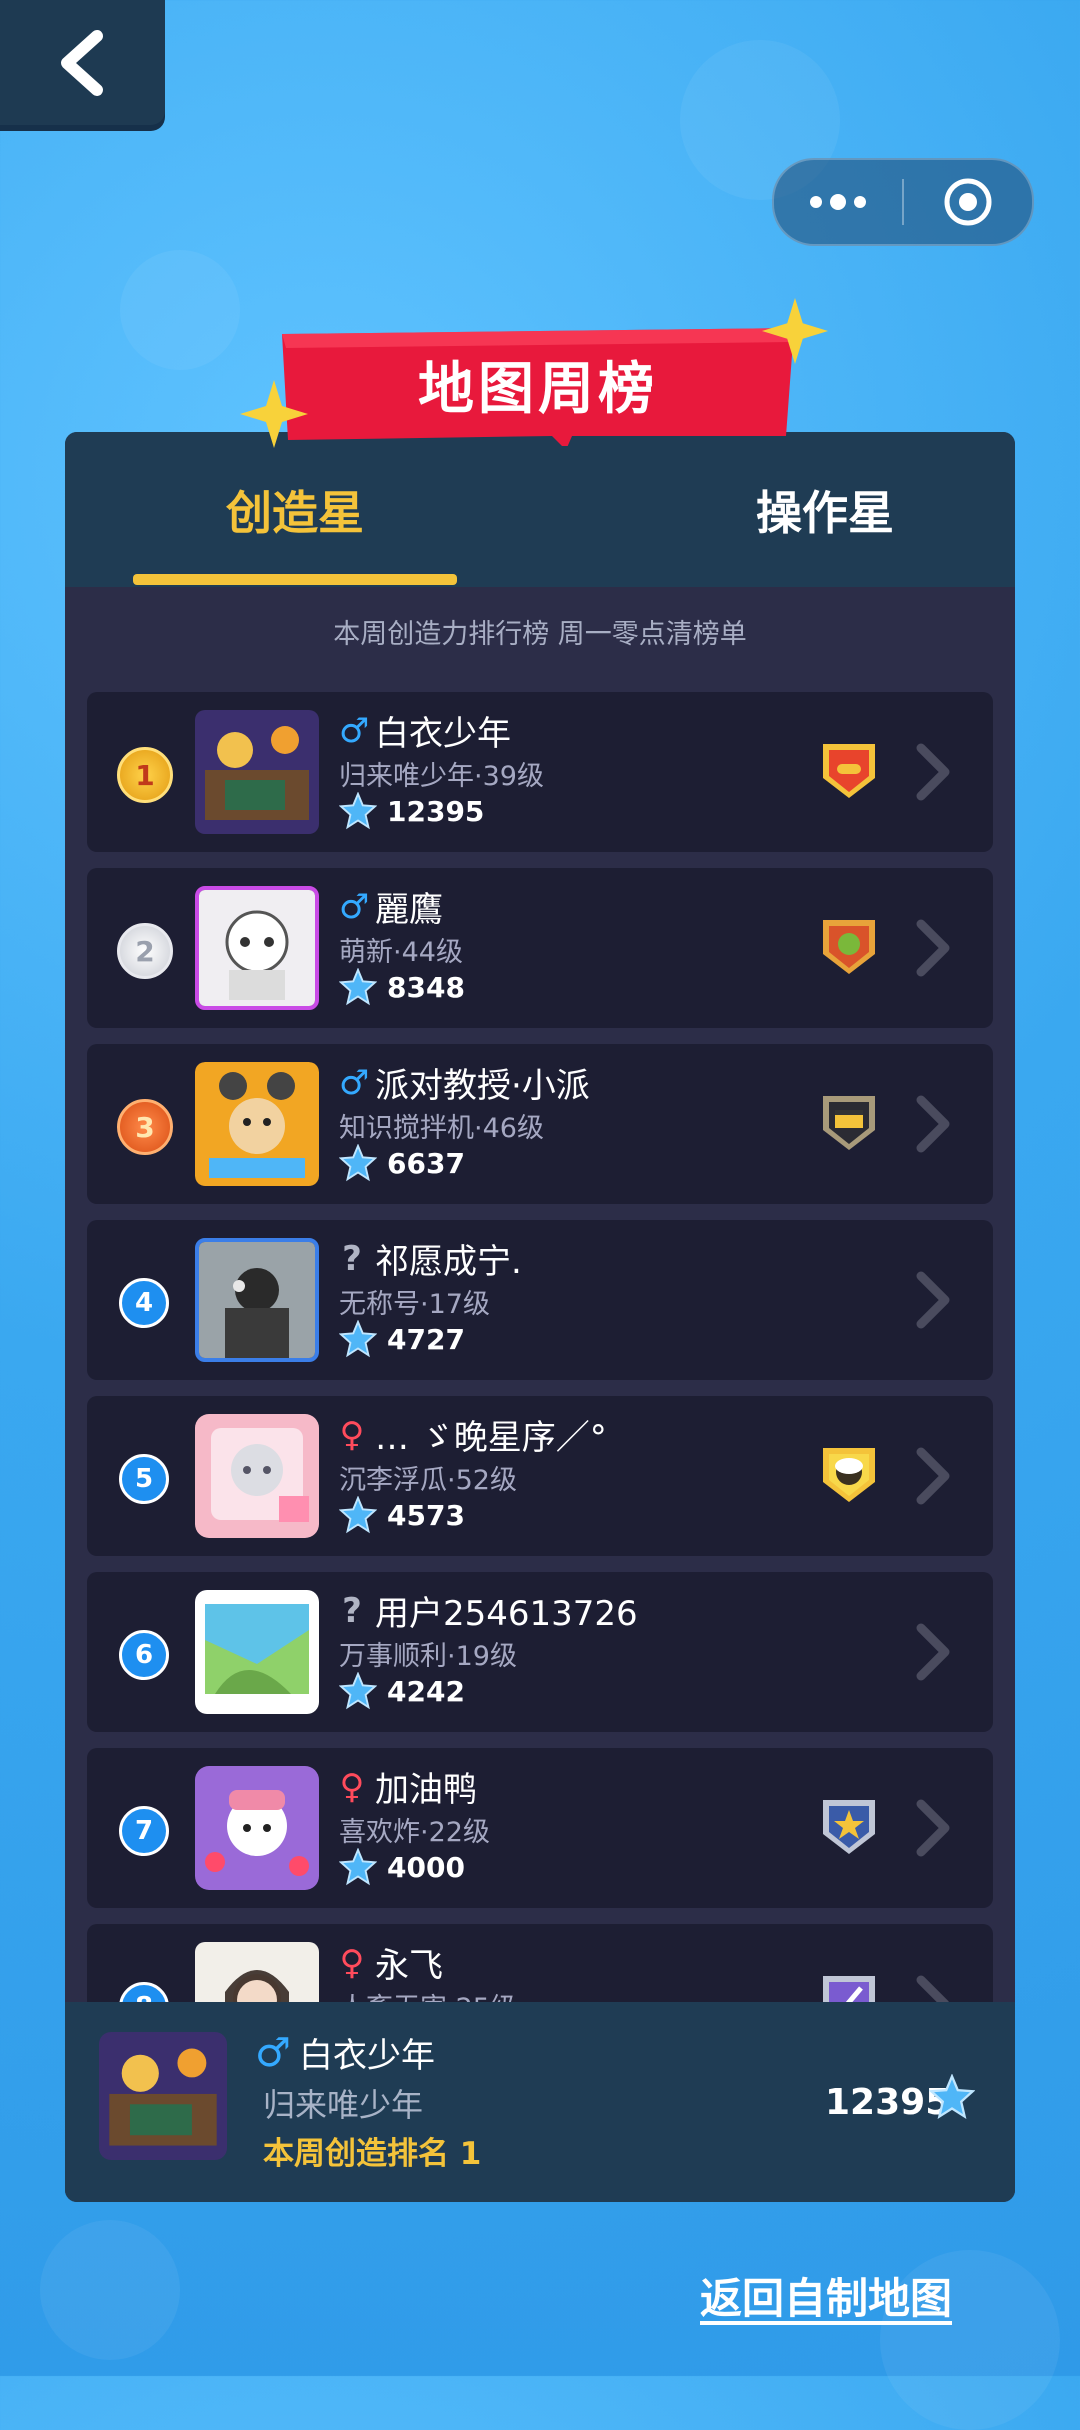  What do you see at coordinates (409, 910) in the screenshot?
I see `user-name: 麗鷹` at bounding box center [409, 910].